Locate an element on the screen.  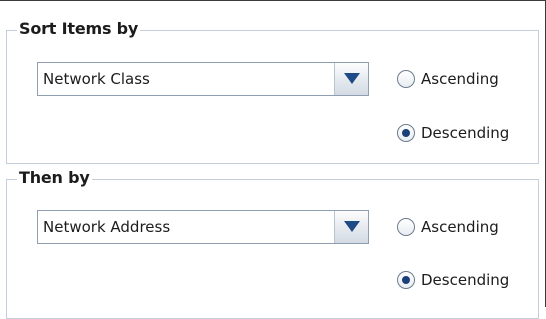
sort-descending-radio-circle is located at coordinates (406, 133).